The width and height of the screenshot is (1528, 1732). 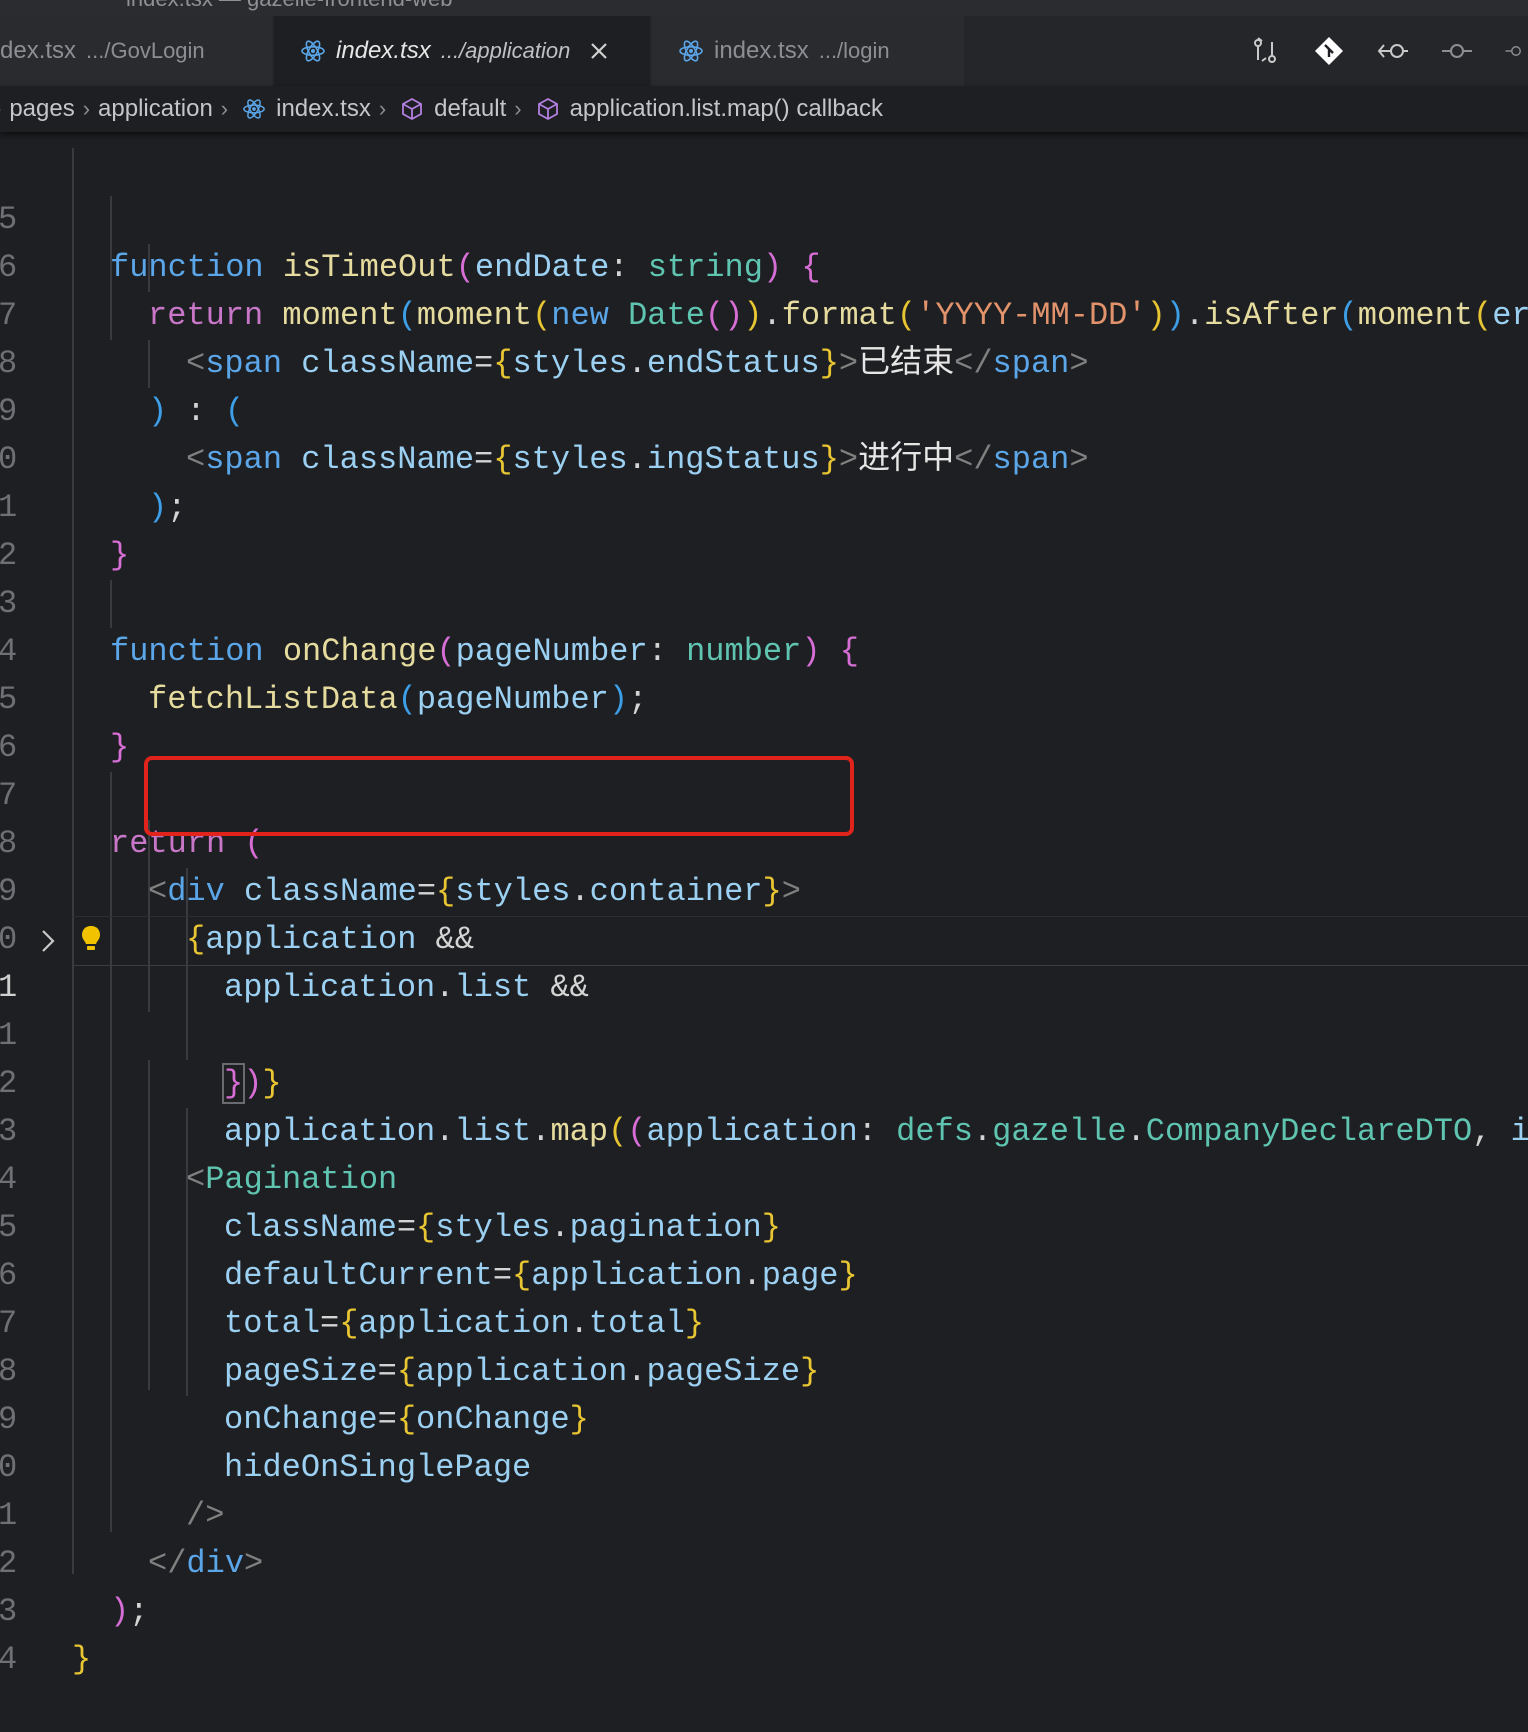 I want to click on code-line: 3 }, so click(x=764, y=1609).